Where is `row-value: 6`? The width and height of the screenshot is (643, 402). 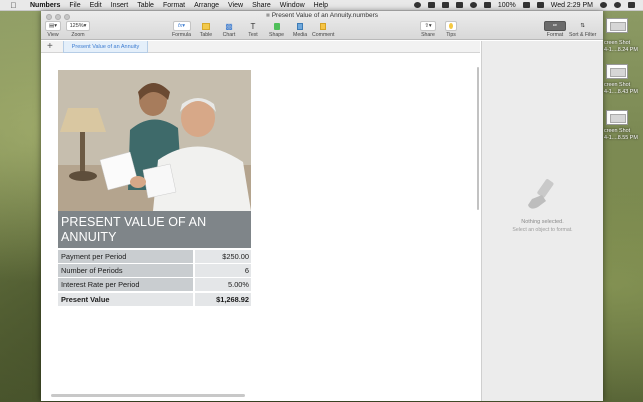 row-value: 6 is located at coordinates (223, 270).